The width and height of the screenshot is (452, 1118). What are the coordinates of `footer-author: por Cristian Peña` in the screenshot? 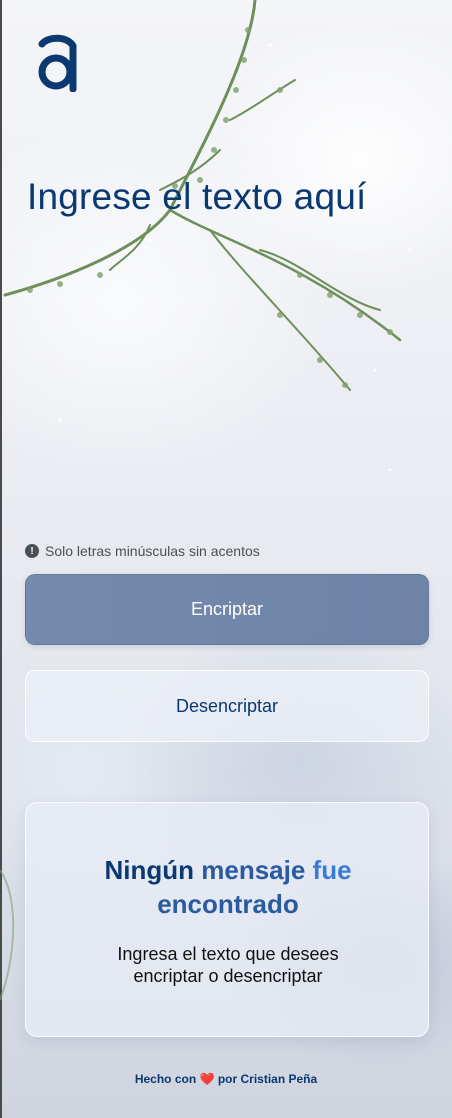 It's located at (267, 1079).